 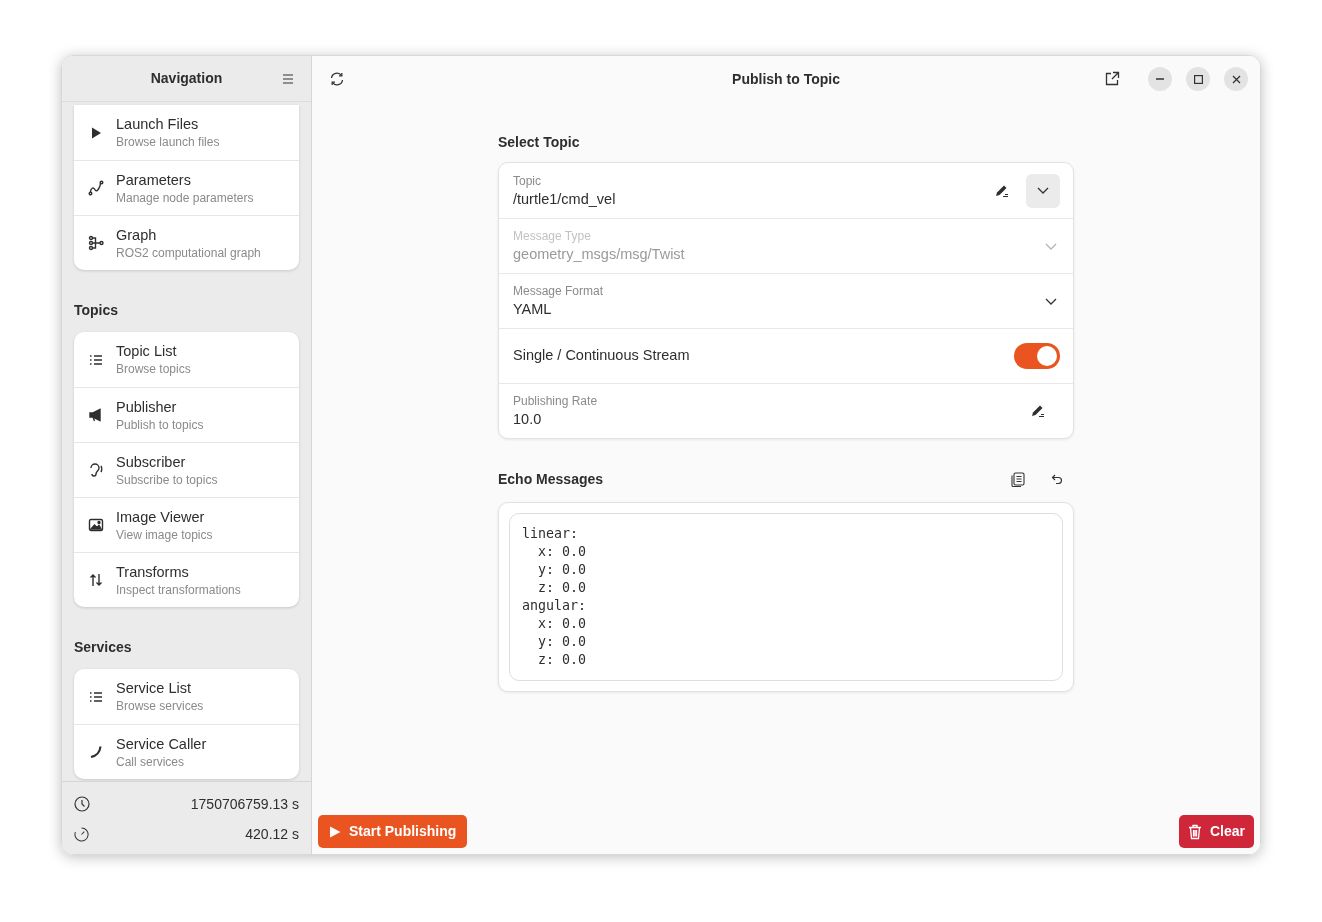 I want to click on navigation-item: Graph ROS2 computational graph, so click(x=186, y=242).